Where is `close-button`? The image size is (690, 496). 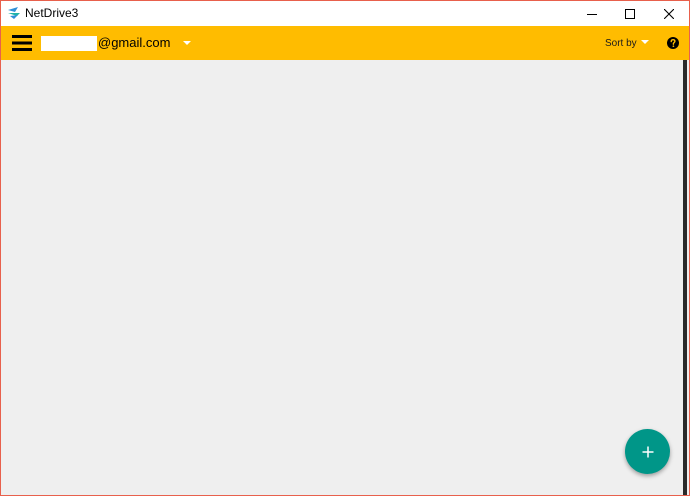 close-button is located at coordinates (669, 13).